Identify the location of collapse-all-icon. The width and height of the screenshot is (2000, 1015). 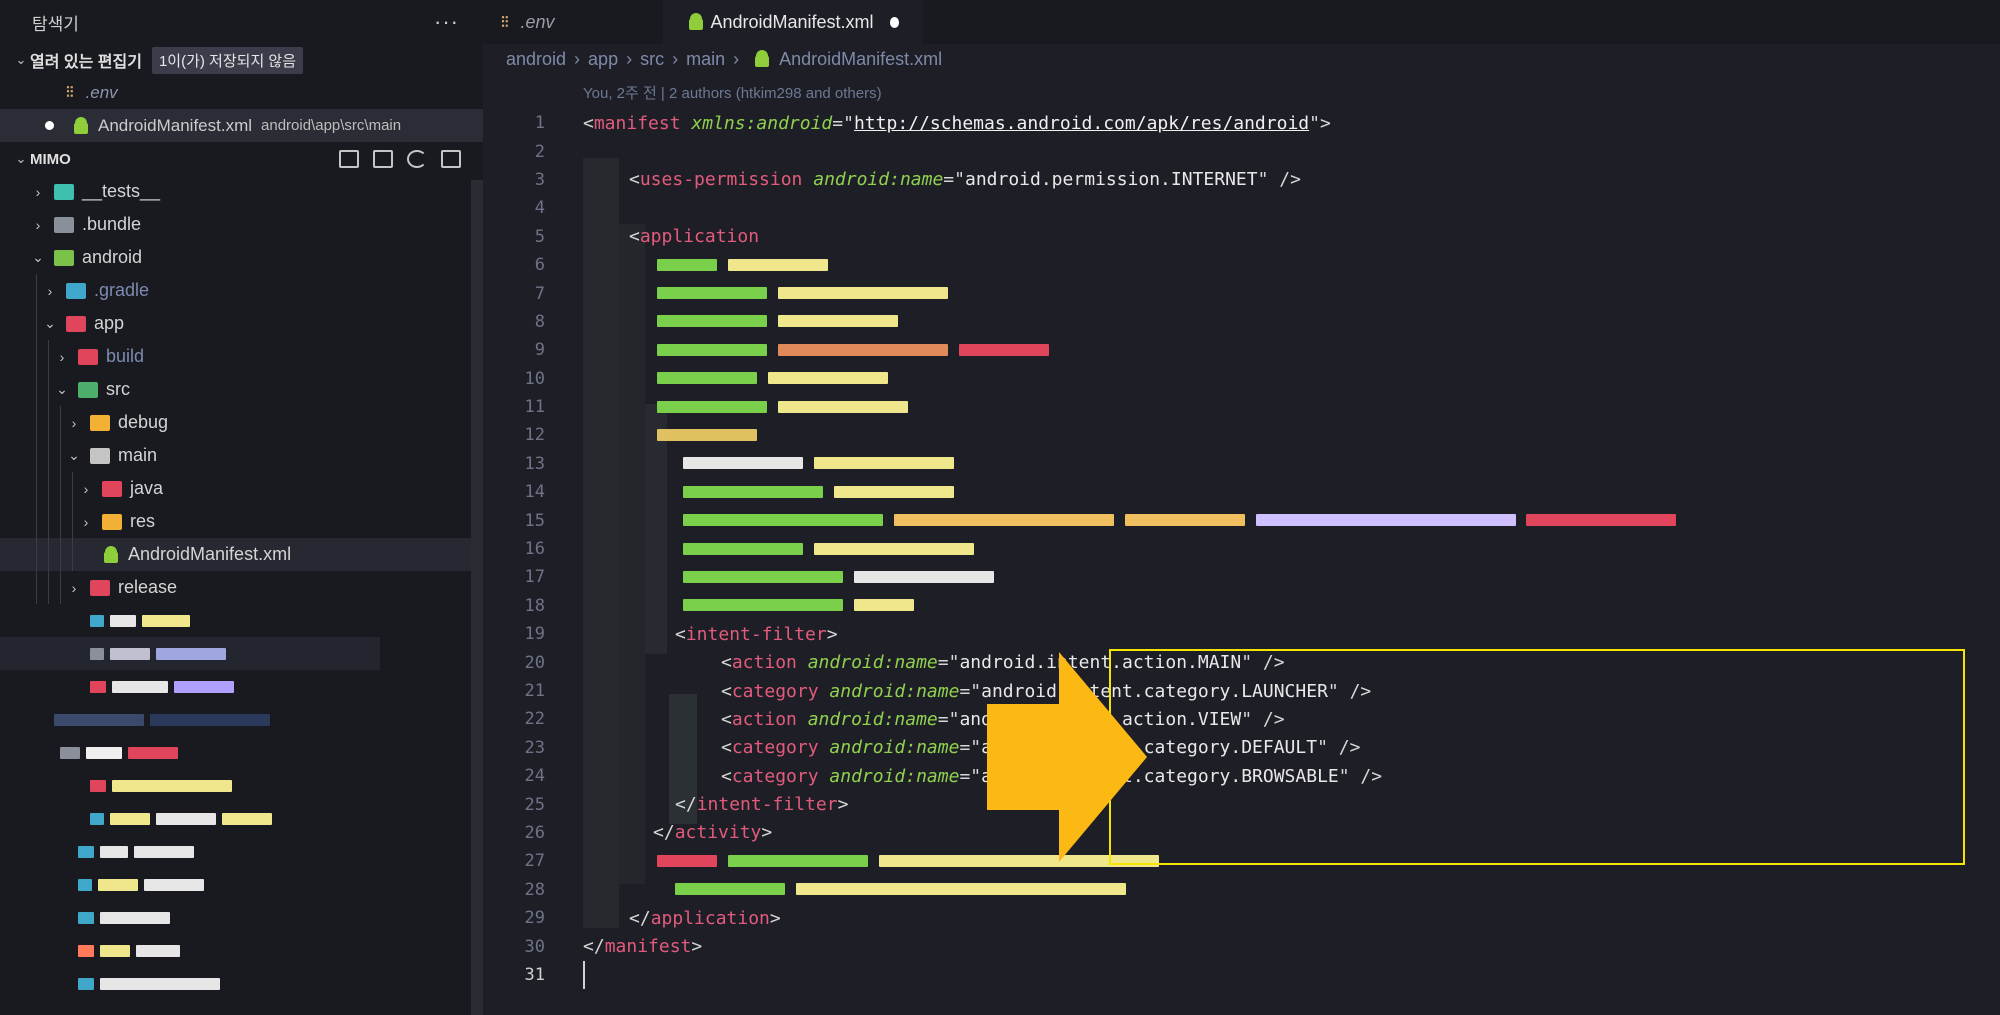
(451, 159).